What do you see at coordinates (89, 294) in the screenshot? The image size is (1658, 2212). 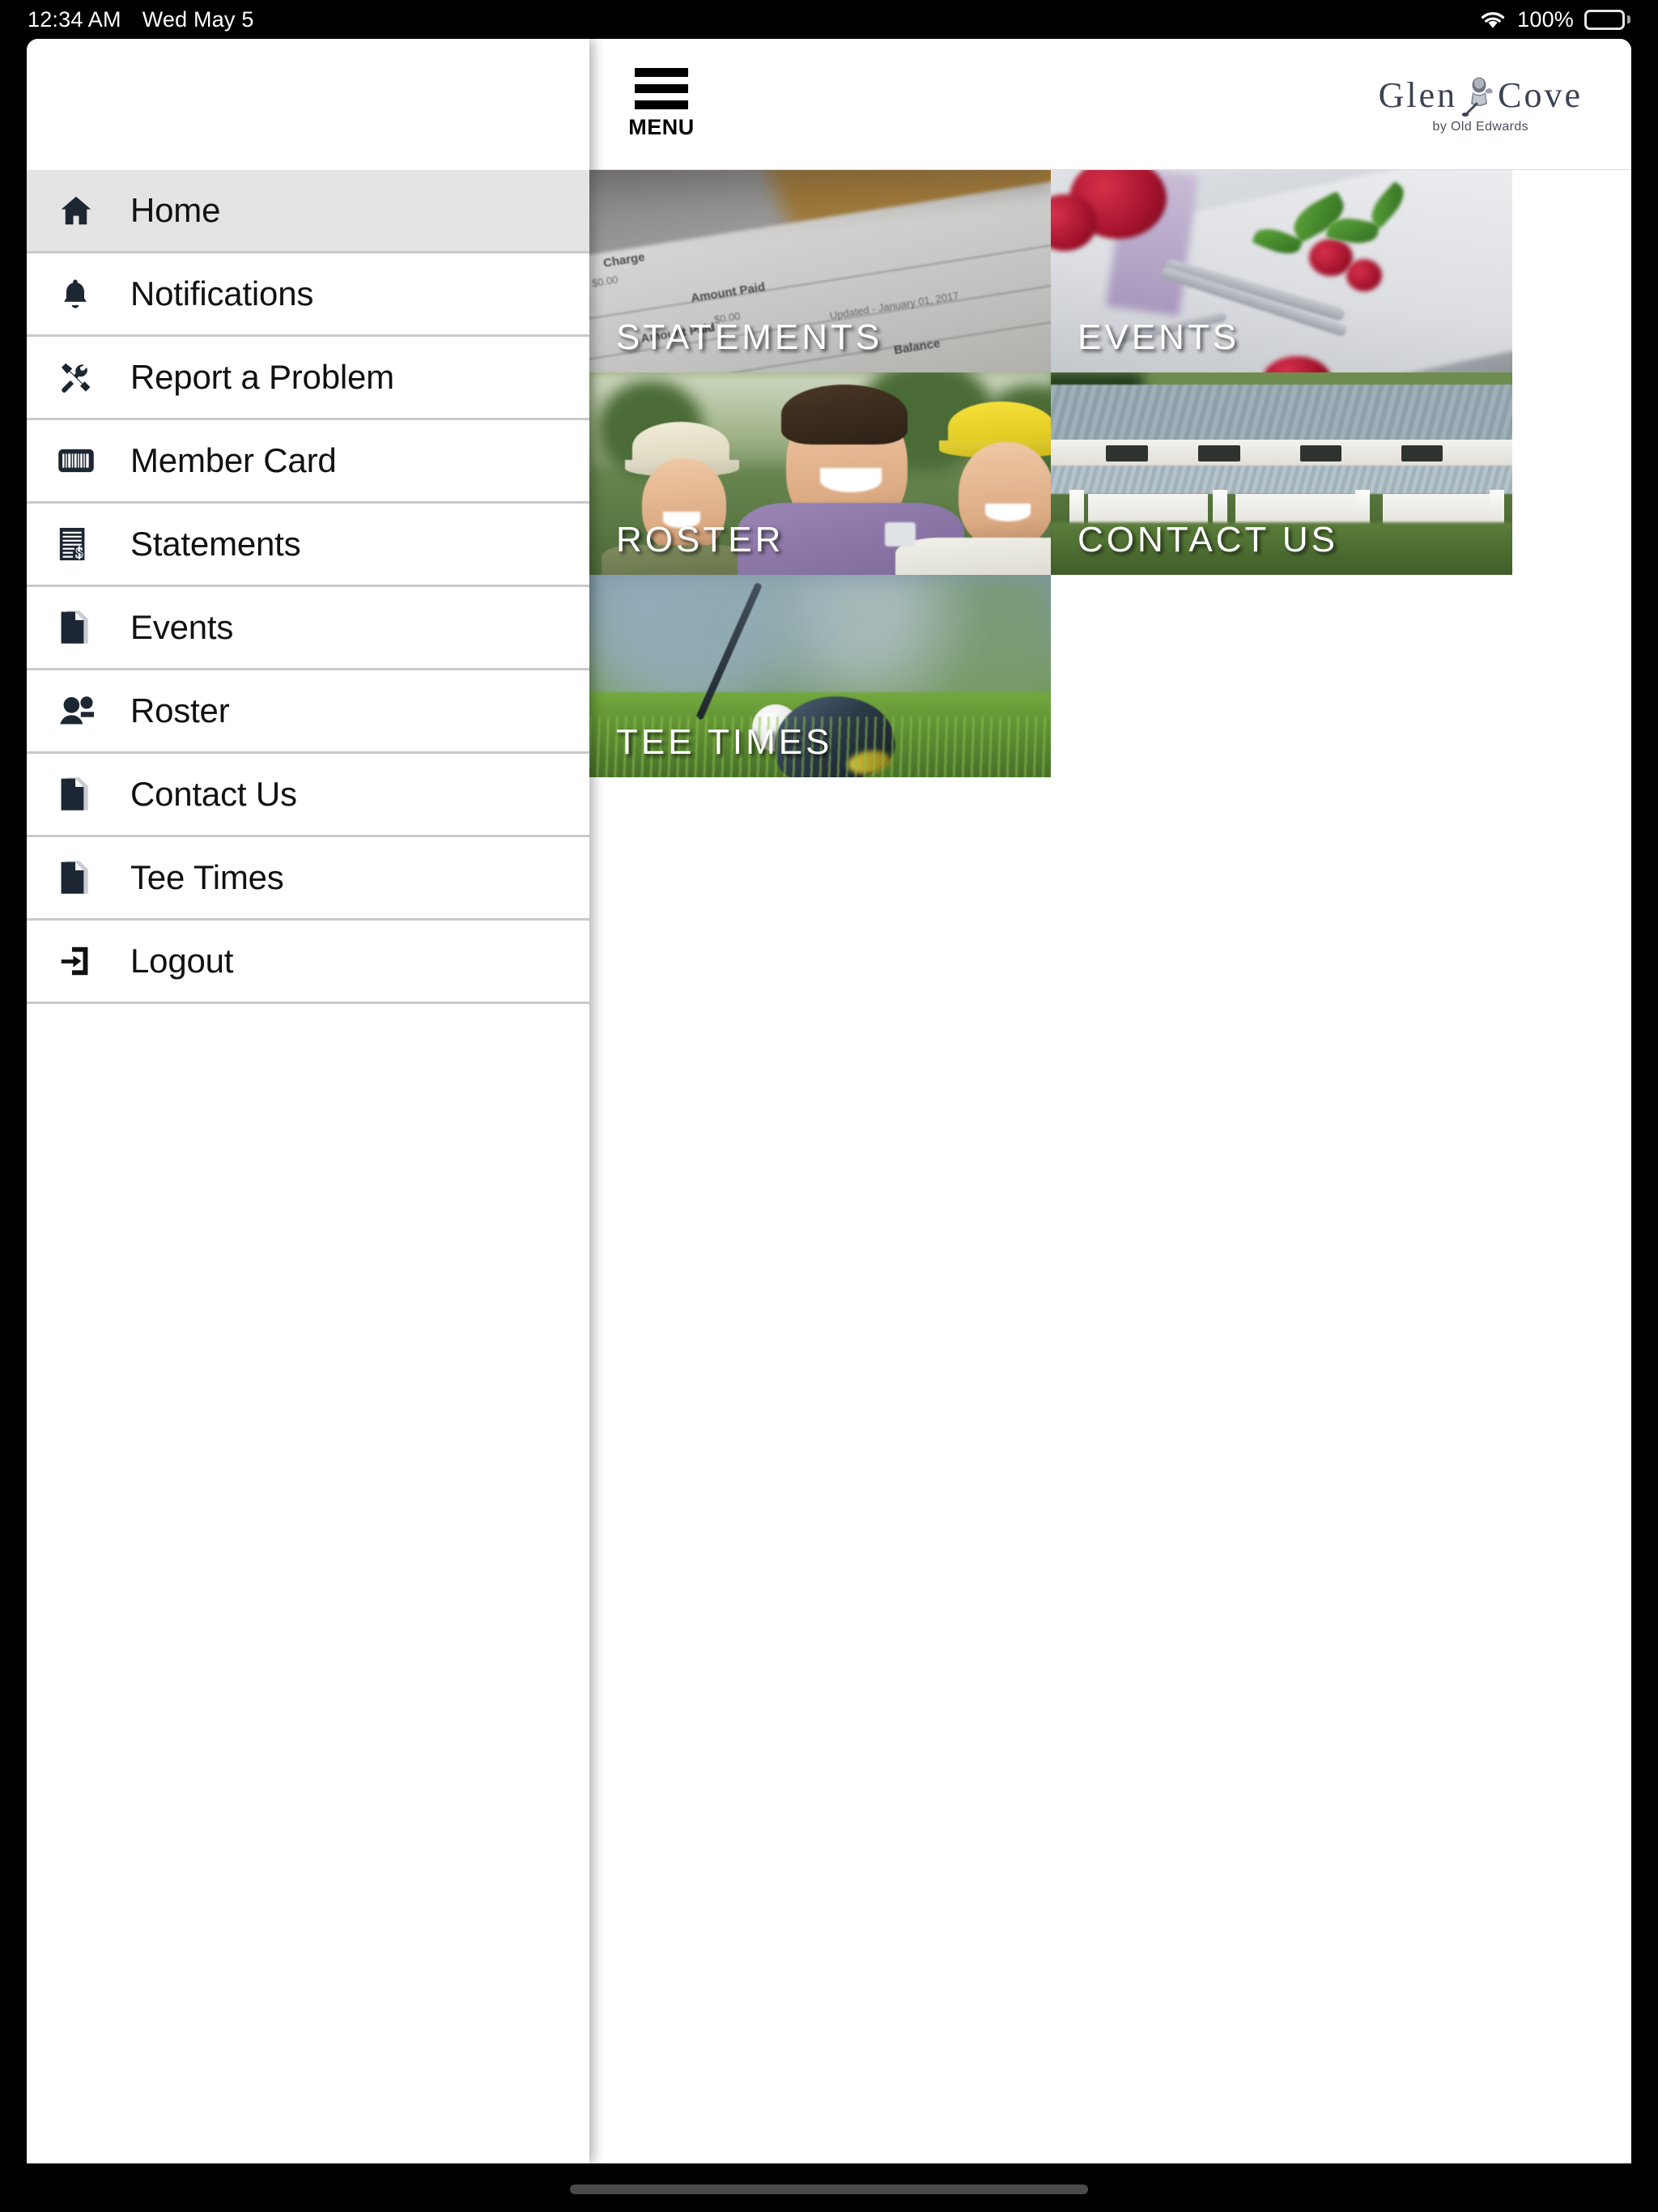 I see `bell-icon` at bounding box center [89, 294].